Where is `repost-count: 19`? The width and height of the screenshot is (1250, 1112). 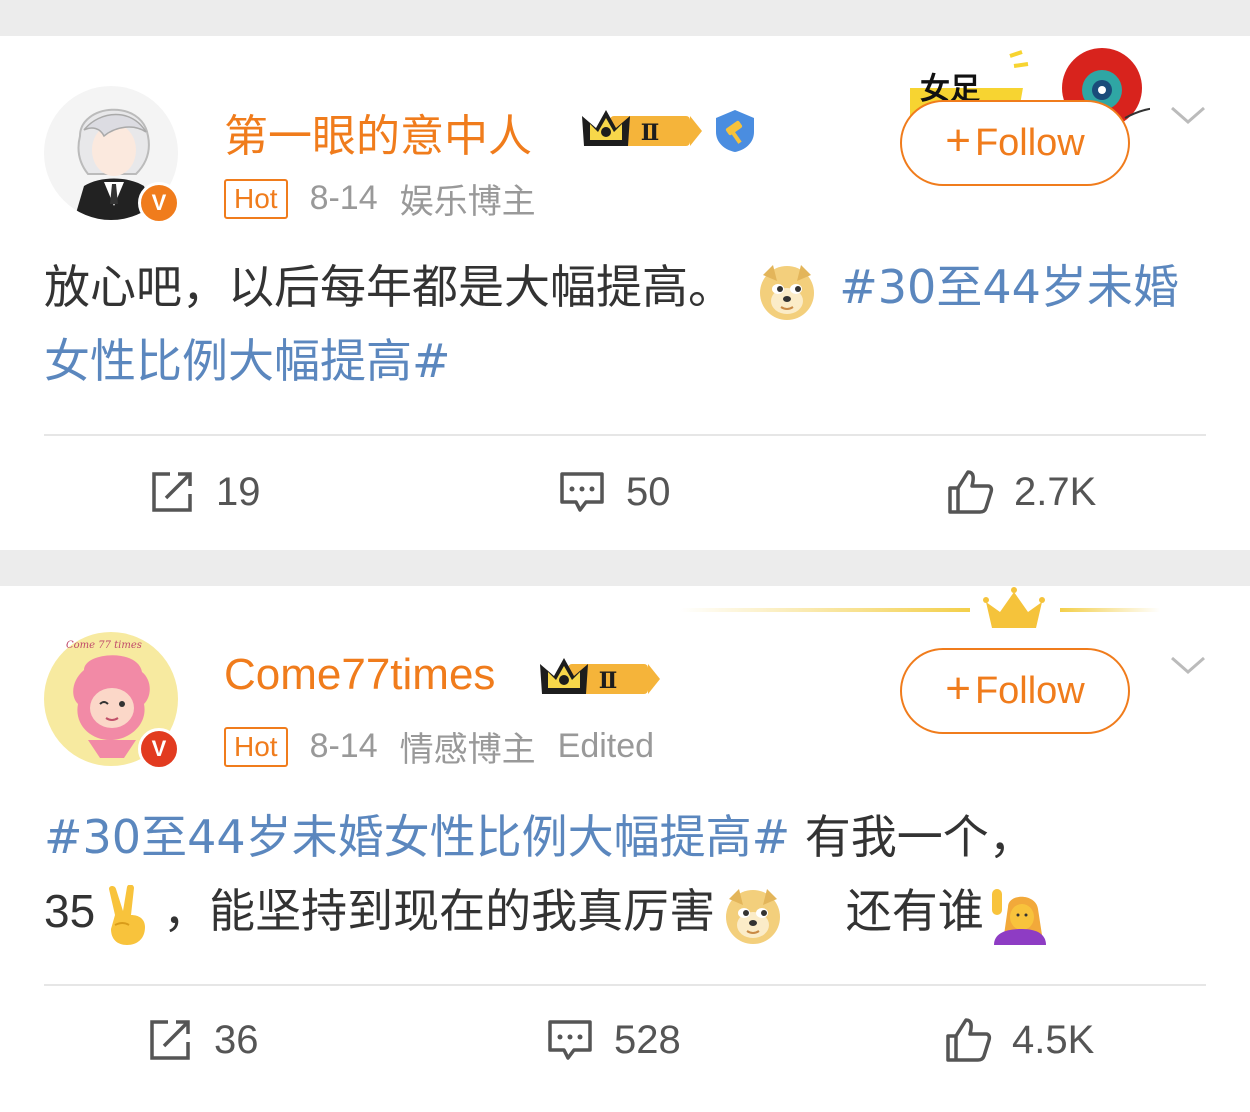
repost-count: 19 is located at coordinates (238, 491).